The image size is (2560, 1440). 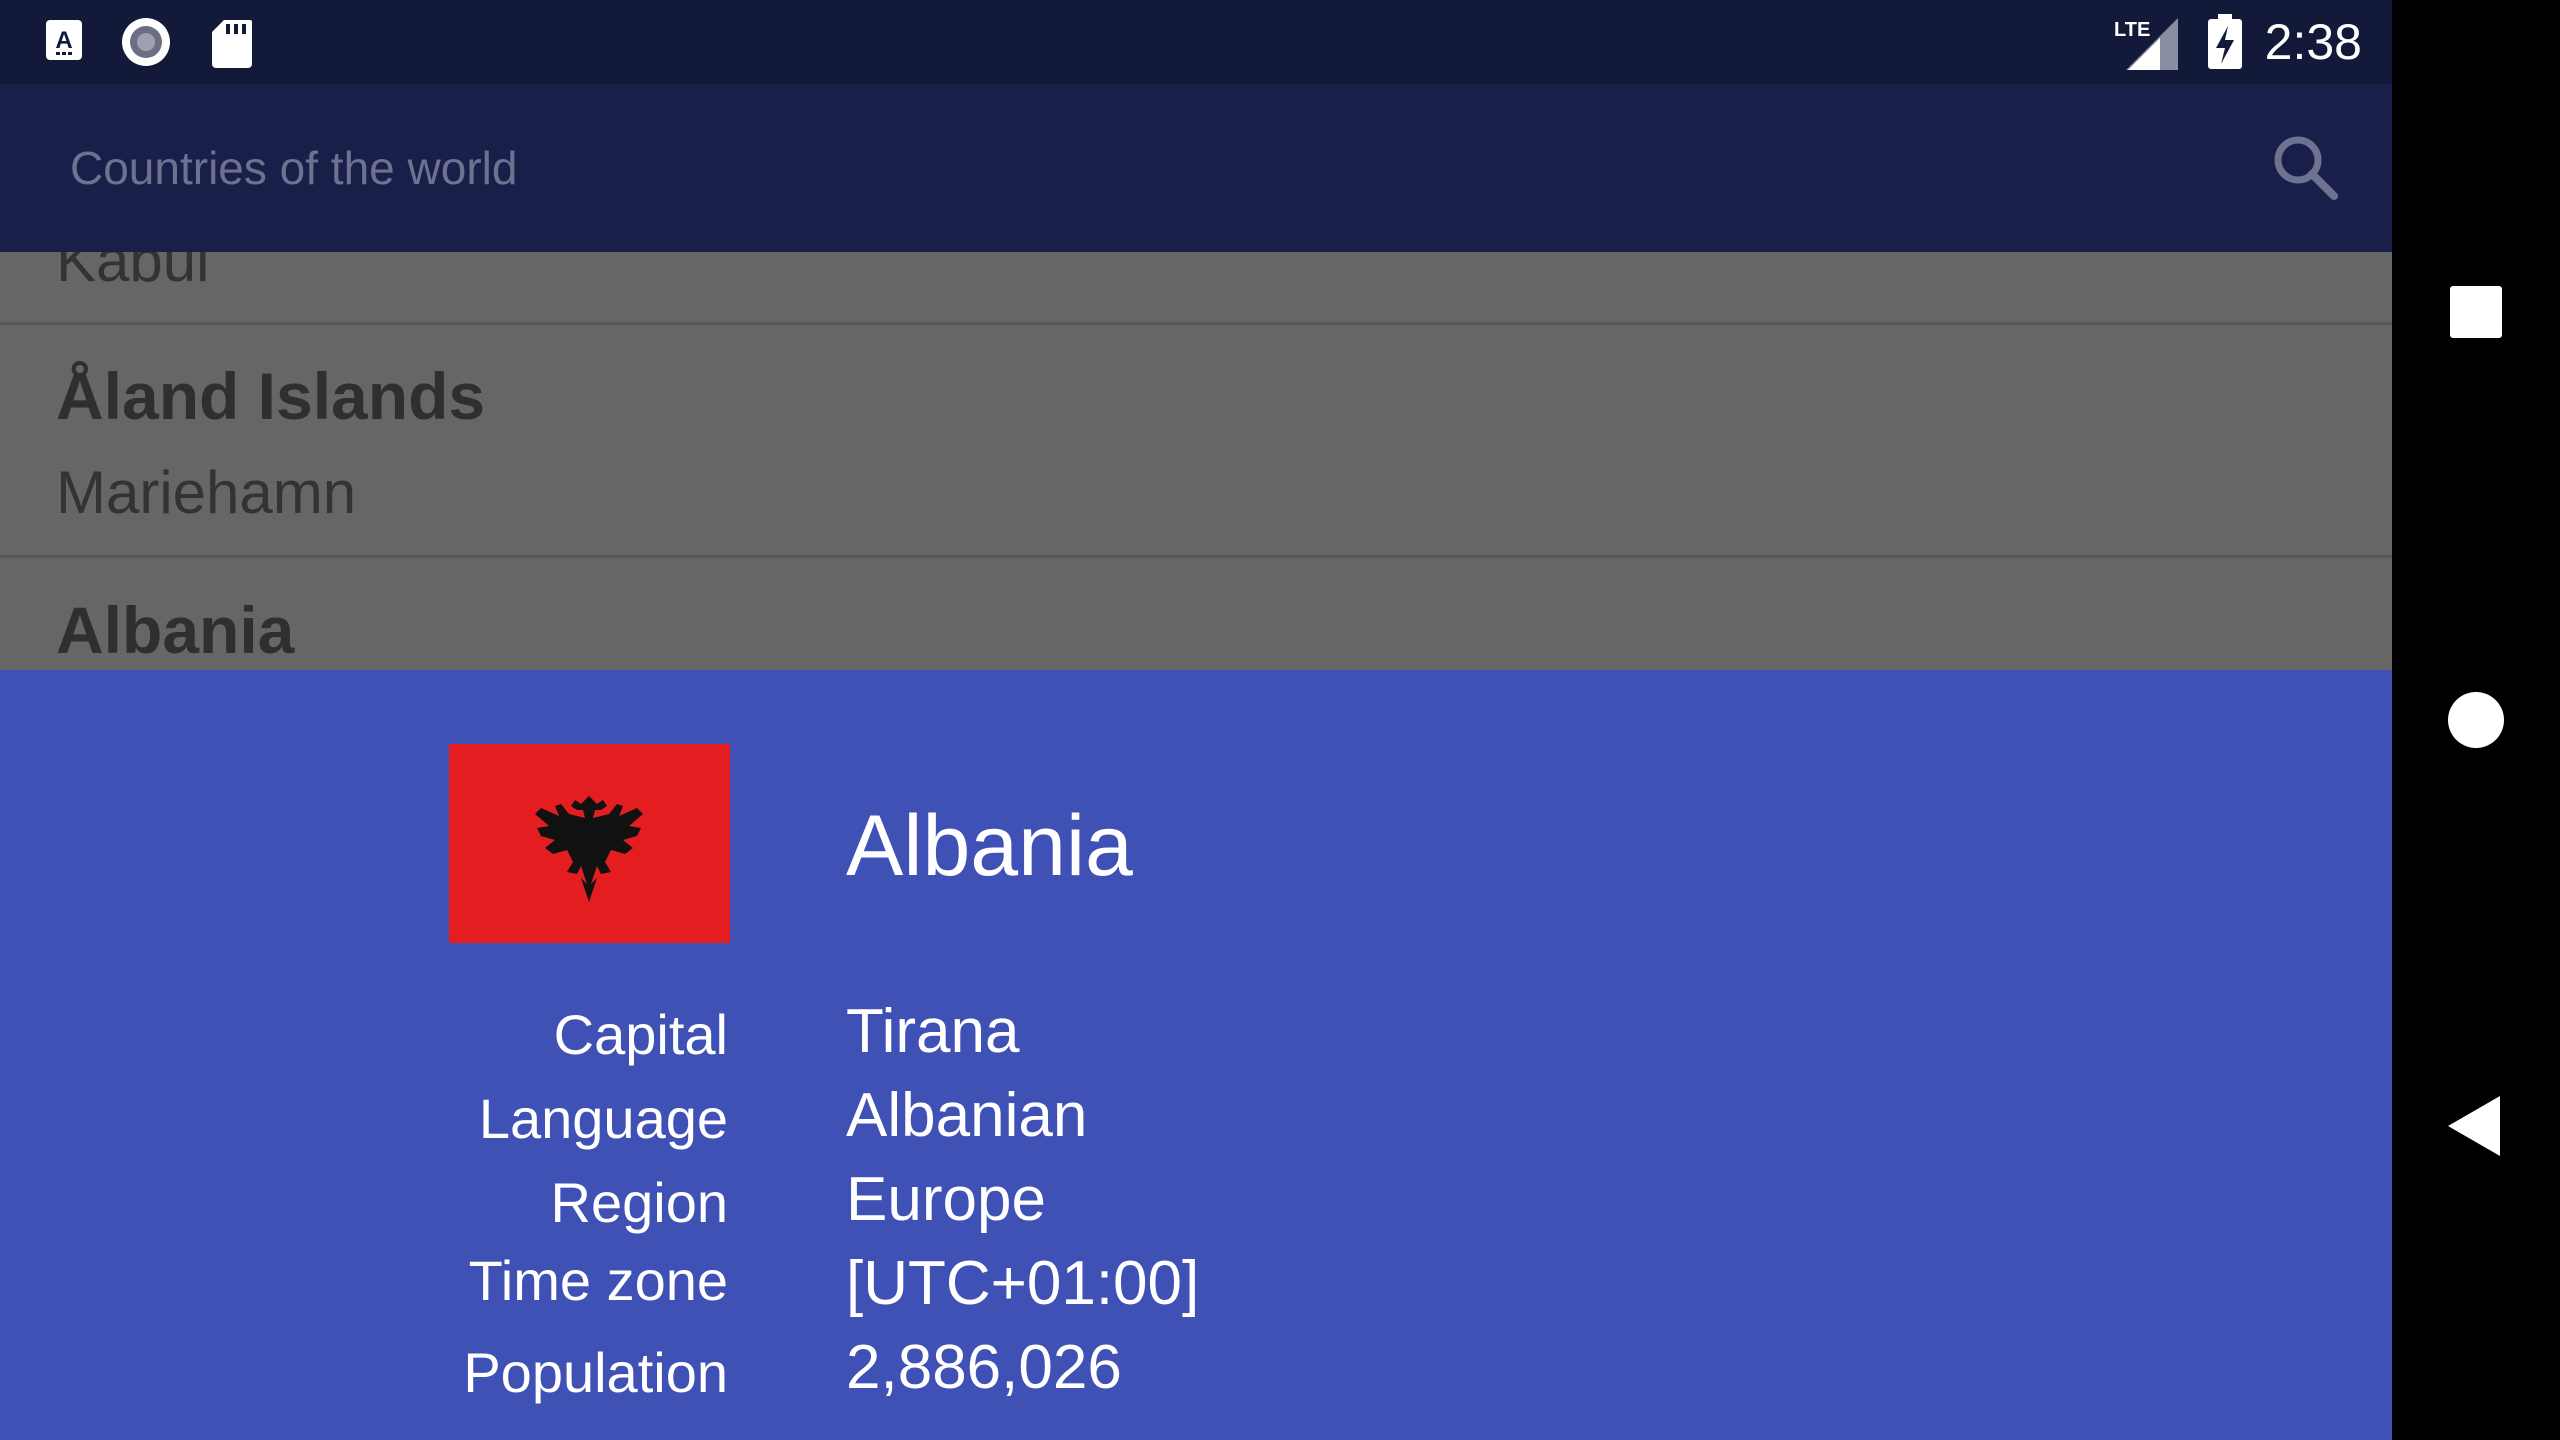 What do you see at coordinates (603, 1118) in the screenshot?
I see `language-label: Language` at bounding box center [603, 1118].